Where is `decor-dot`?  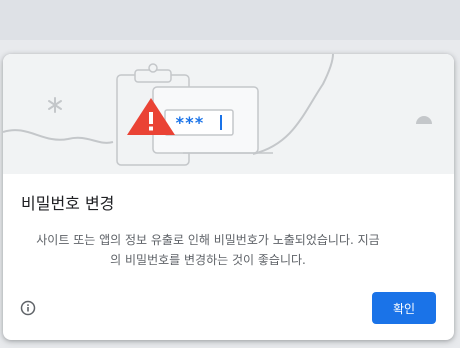
decor-dot is located at coordinates (424, 120).